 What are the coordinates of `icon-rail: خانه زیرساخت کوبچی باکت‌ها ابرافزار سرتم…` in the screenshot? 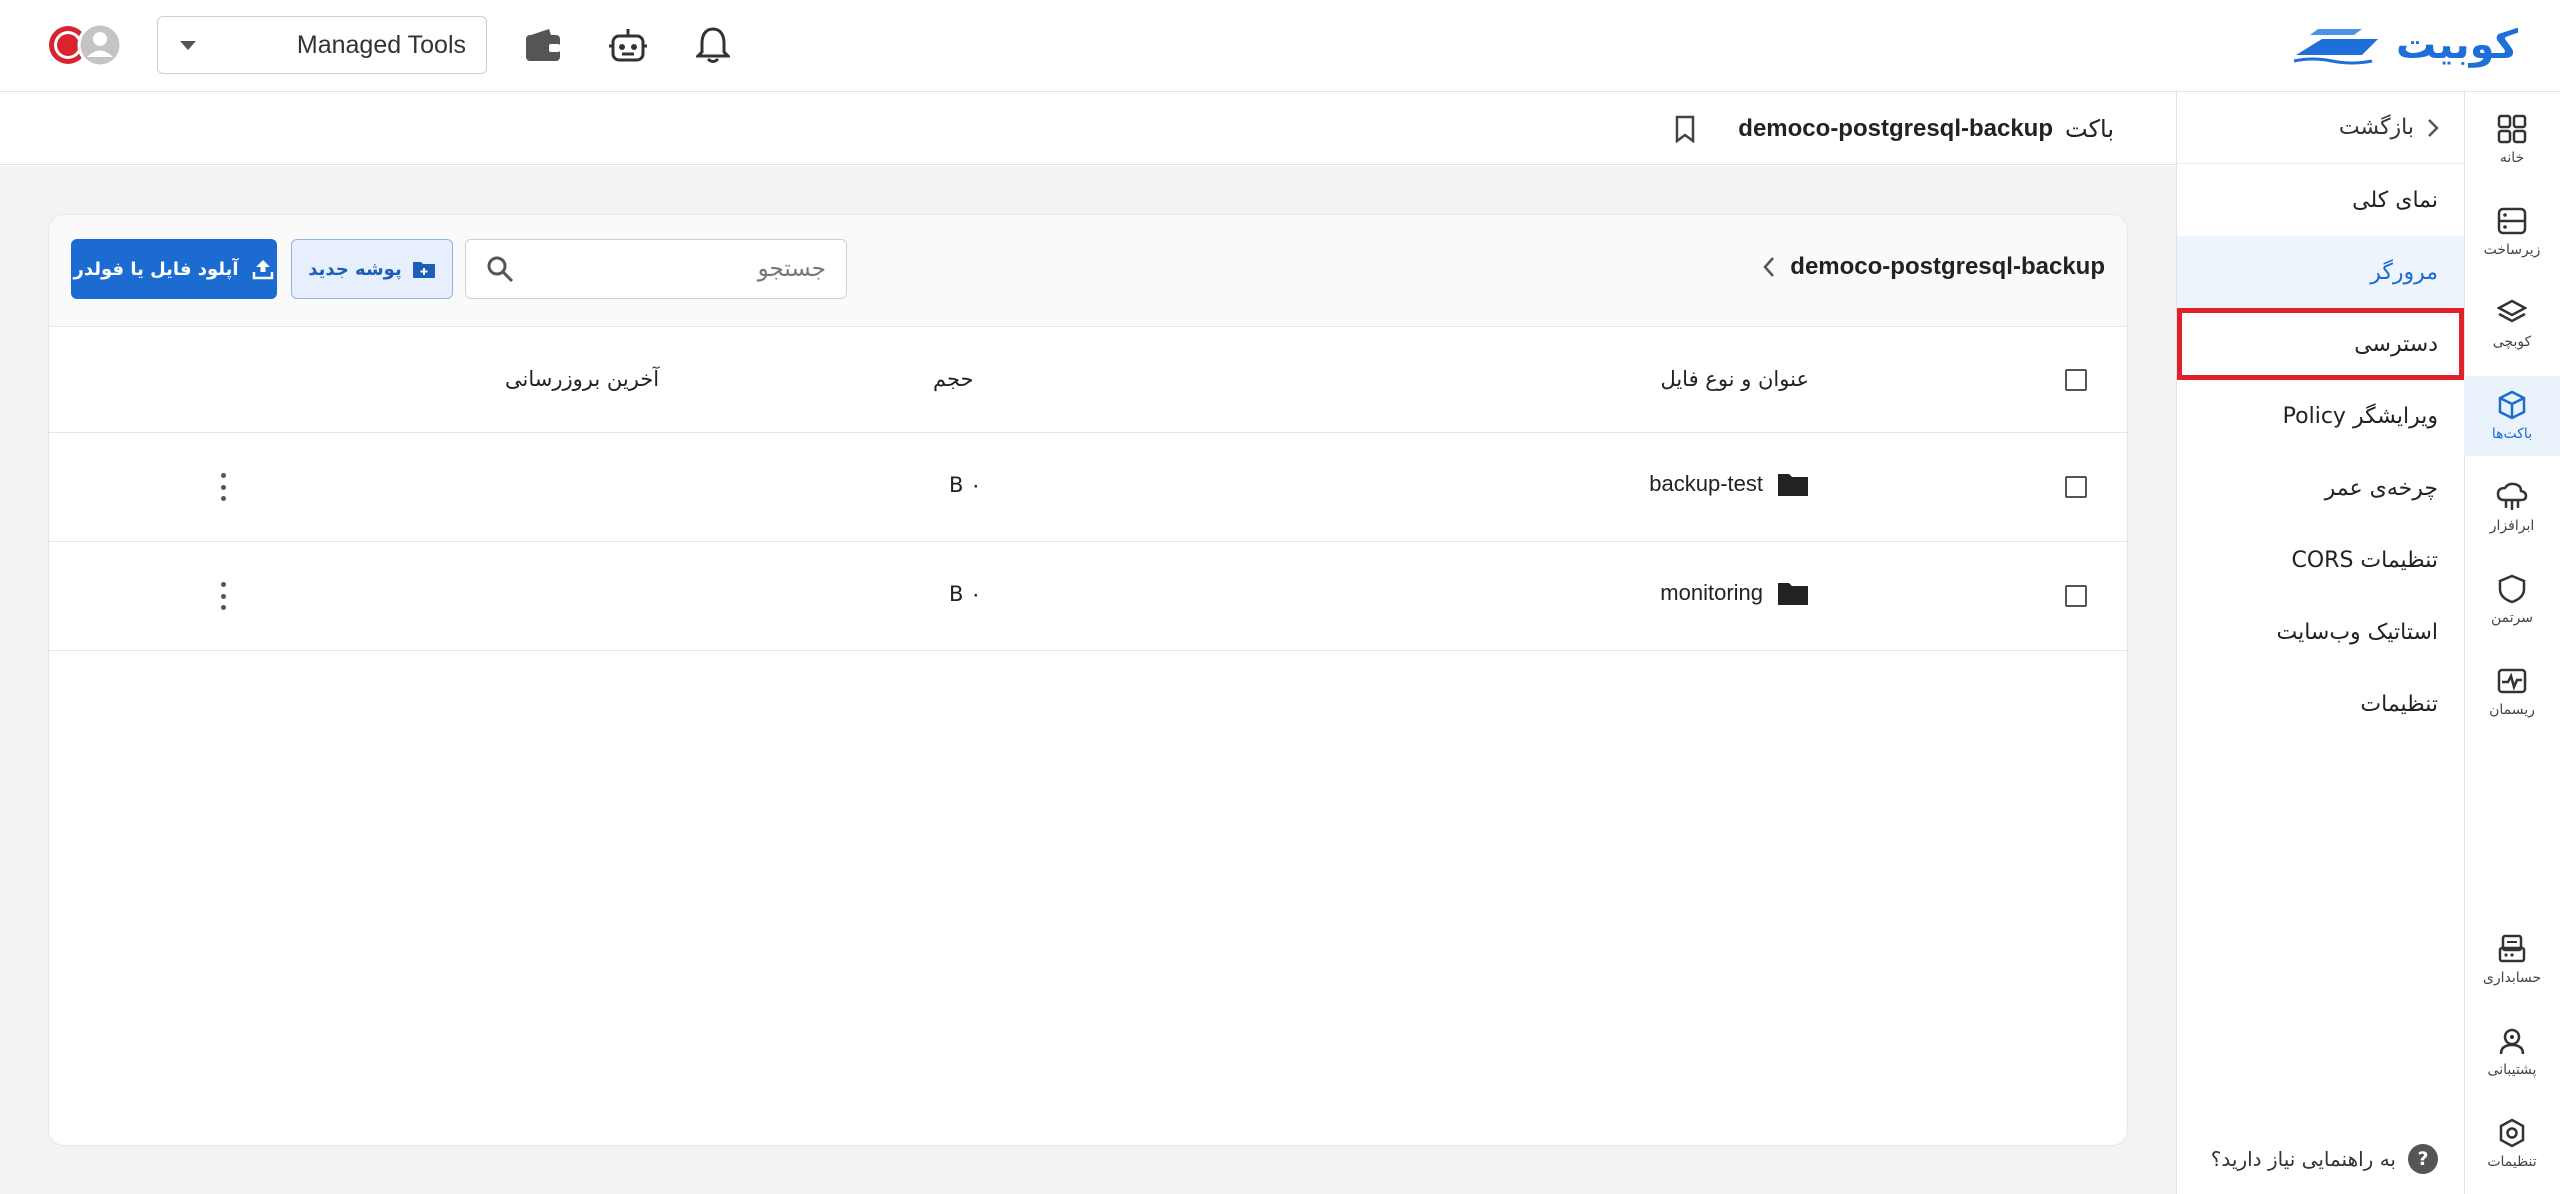 It's located at (2512, 643).